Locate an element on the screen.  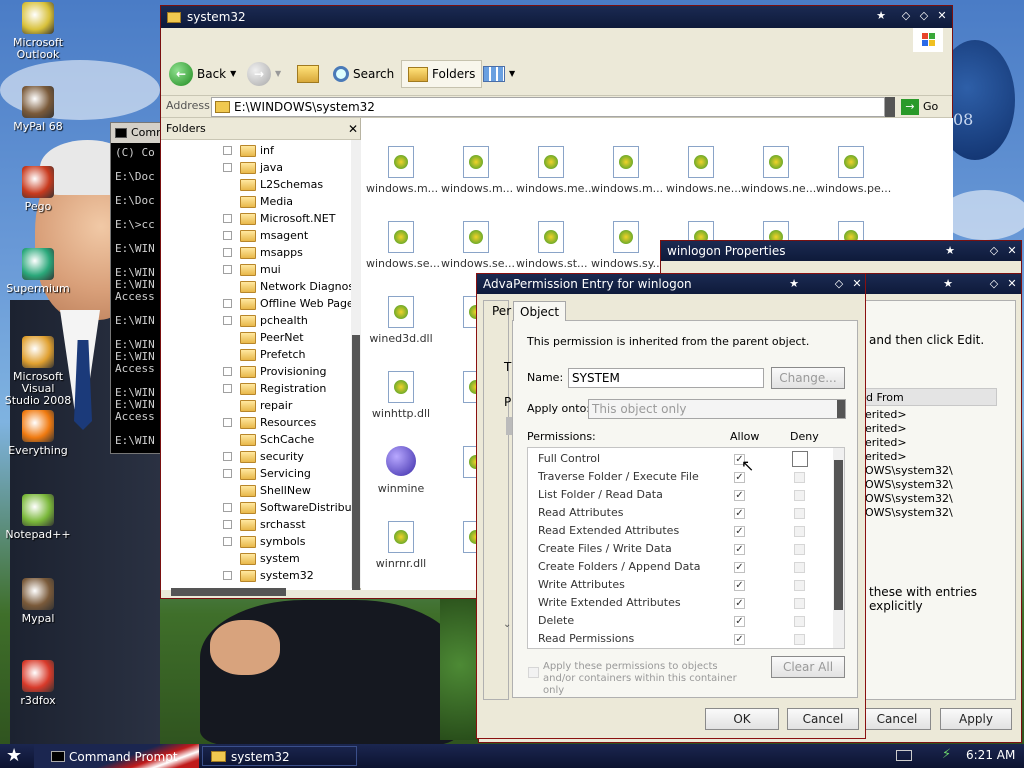
search-button: Search is located at coordinates (363, 74).